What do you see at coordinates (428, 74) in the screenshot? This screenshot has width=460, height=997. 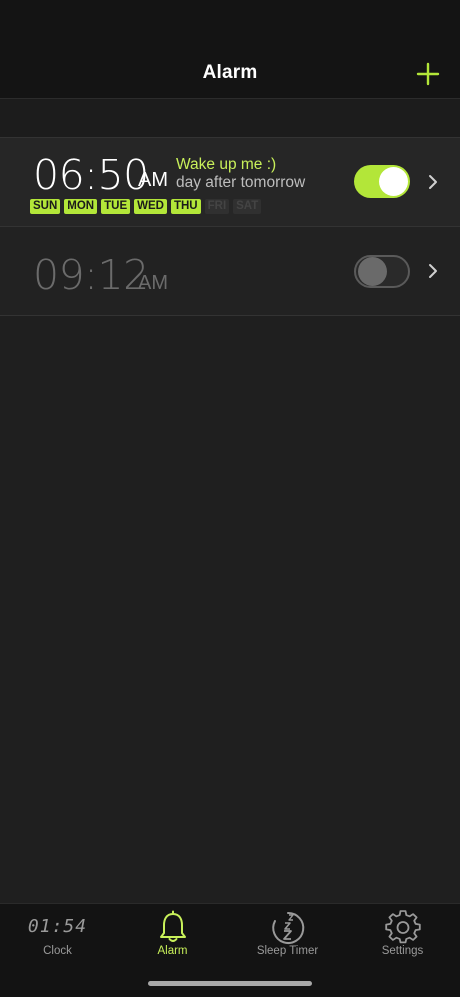 I see `plus-icon` at bounding box center [428, 74].